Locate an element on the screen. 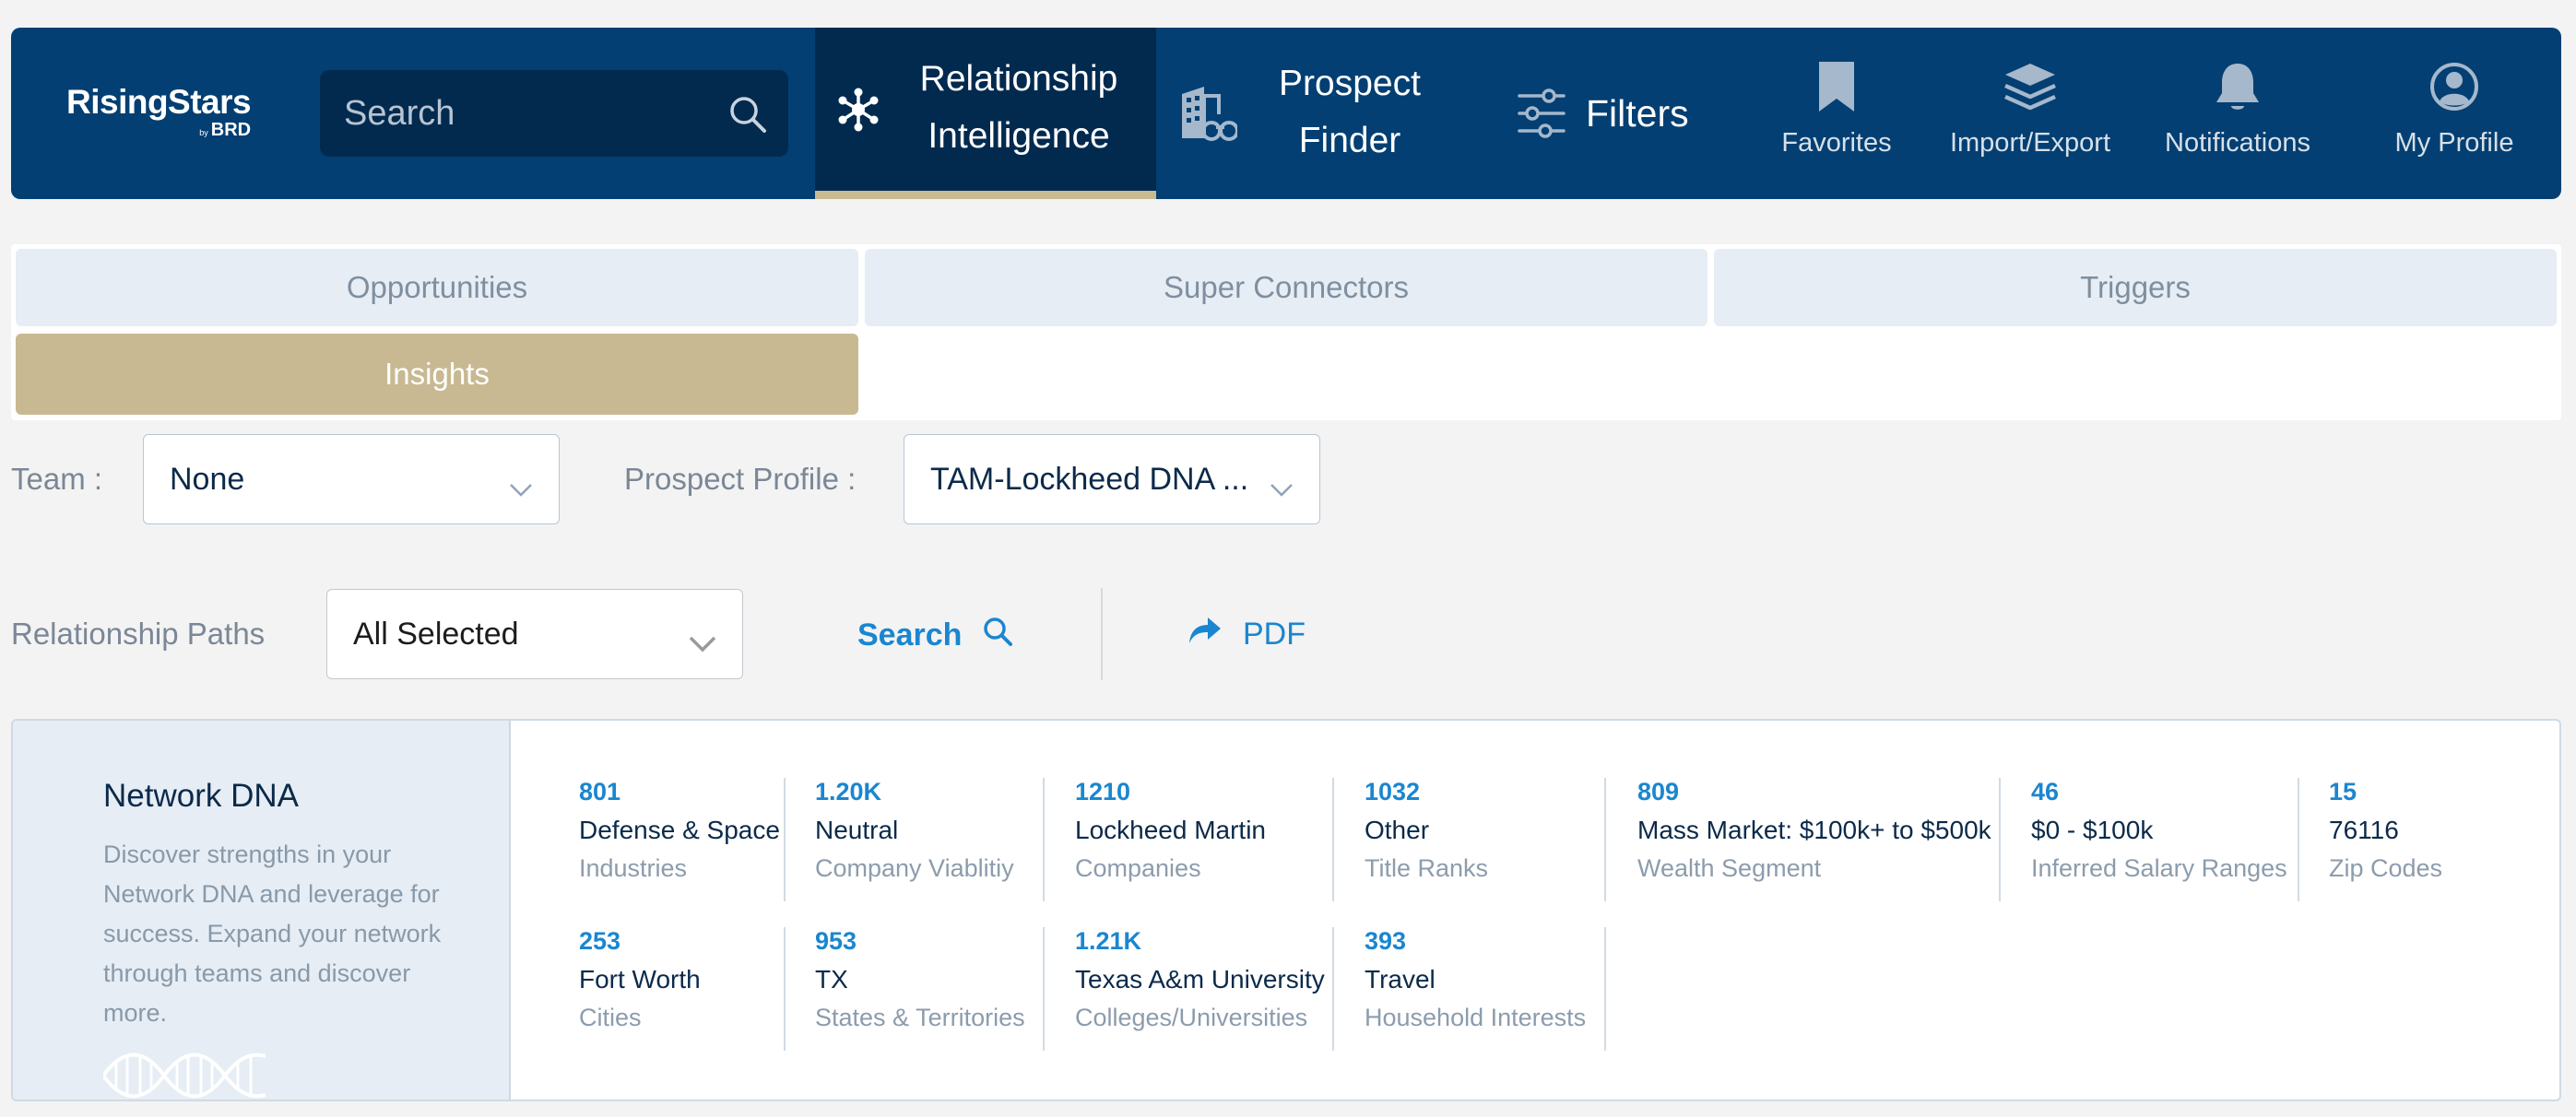  nav-my-profile-group: My Profile is located at coordinates (2454, 109).